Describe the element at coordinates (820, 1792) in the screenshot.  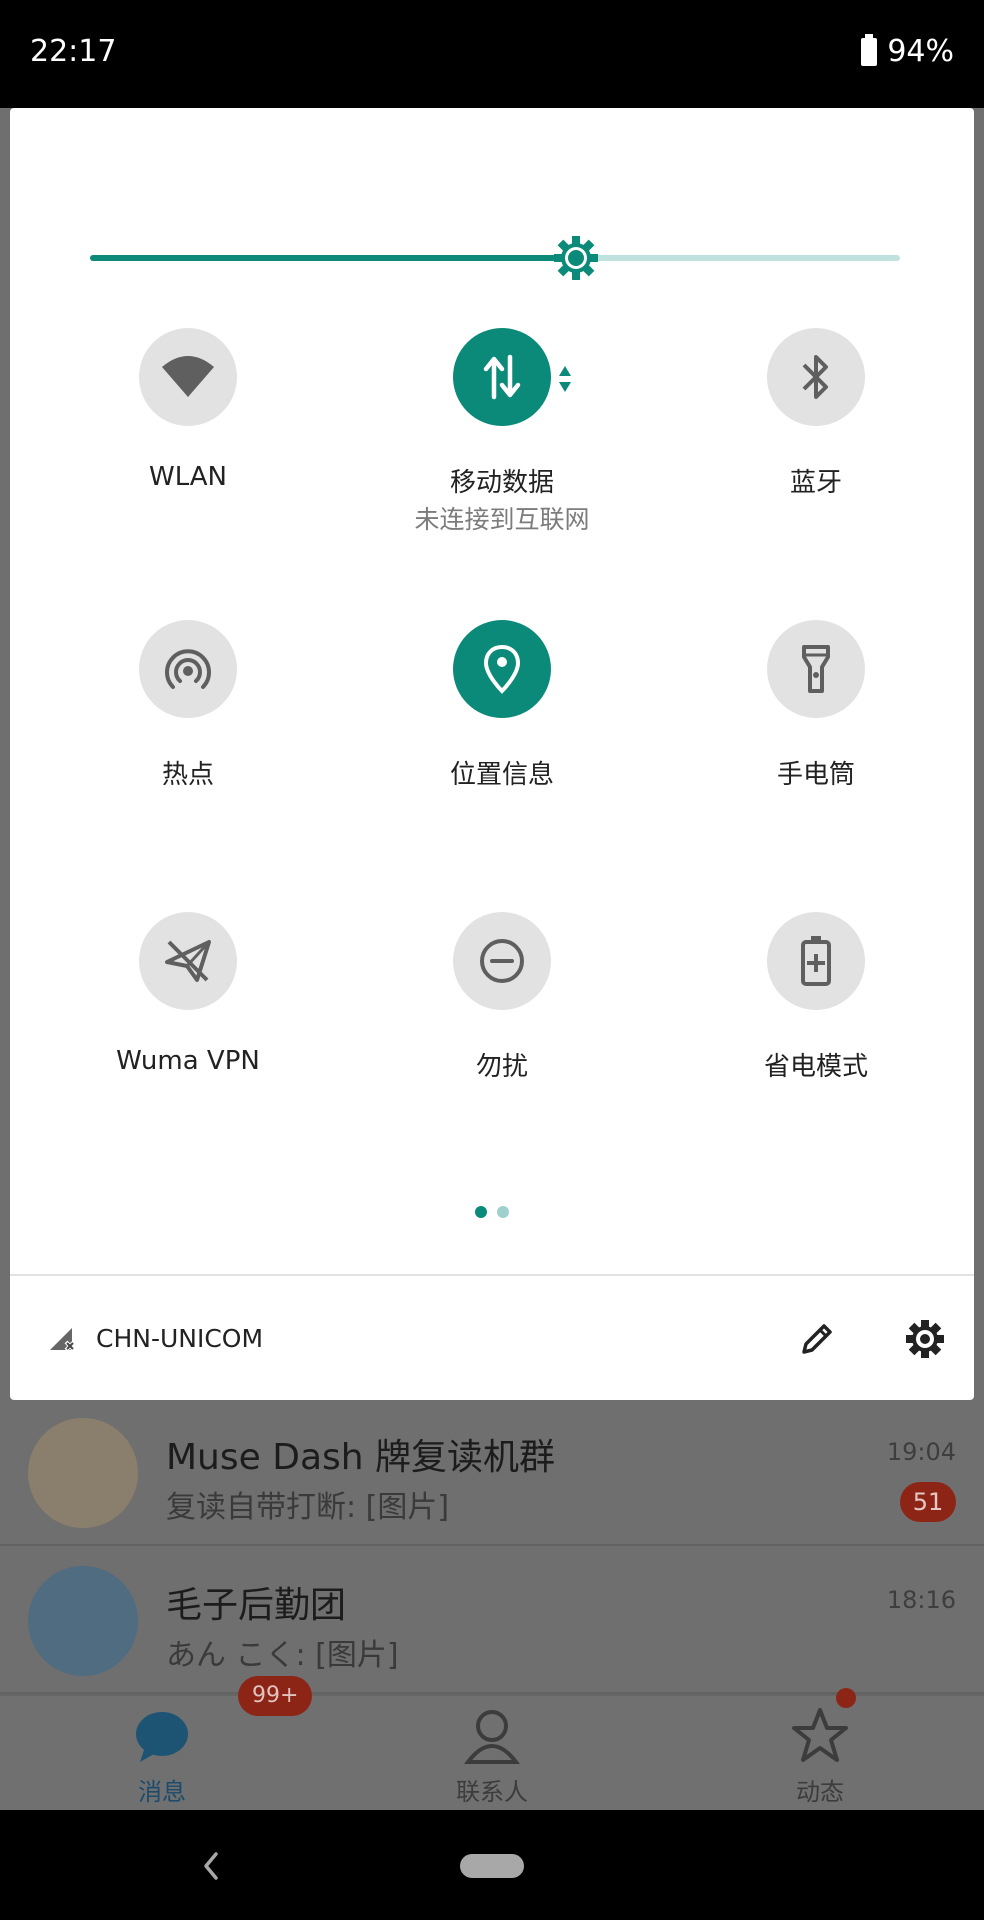
I see `tab-label: 动态` at that location.